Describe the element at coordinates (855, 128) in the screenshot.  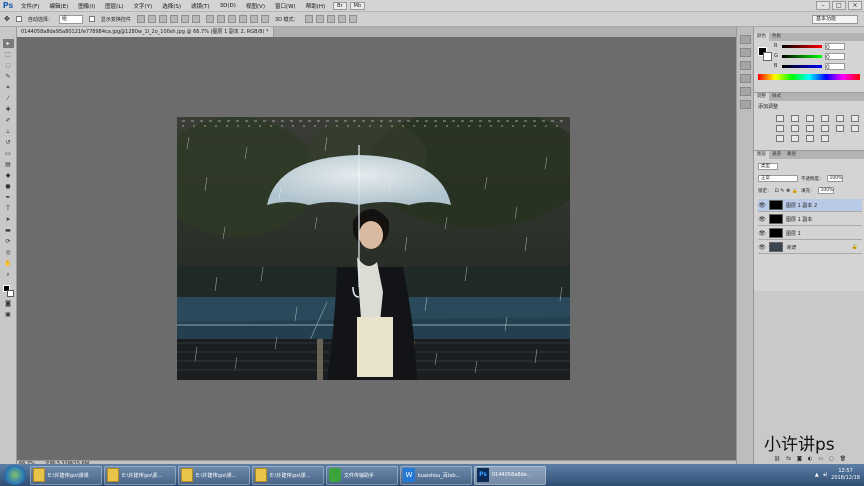
I see `invert-icon` at that location.